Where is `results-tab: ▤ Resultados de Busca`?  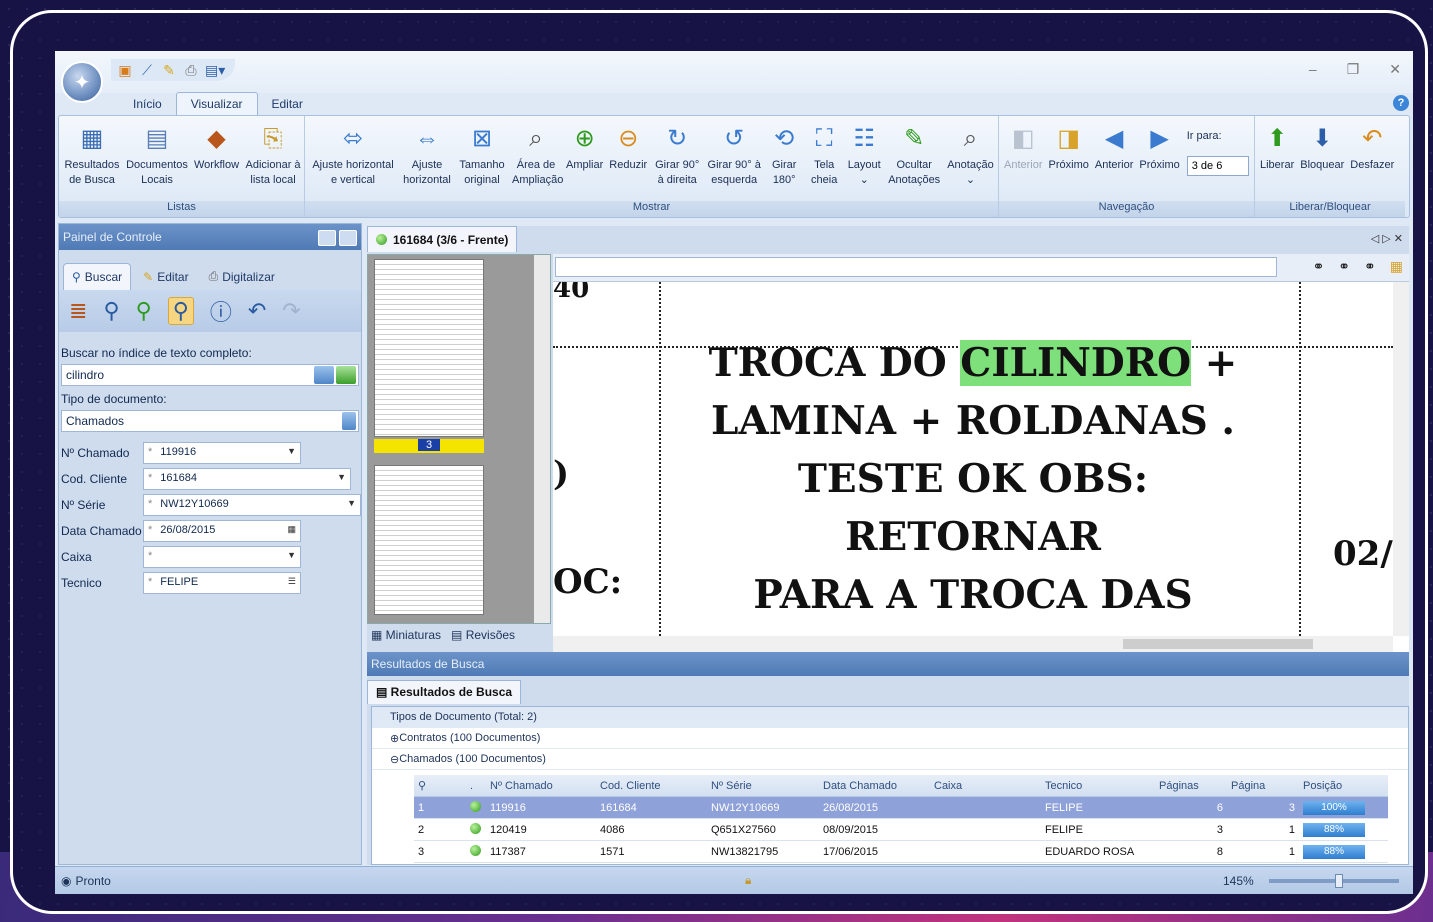 results-tab: ▤ Resultados de Busca is located at coordinates (444, 692).